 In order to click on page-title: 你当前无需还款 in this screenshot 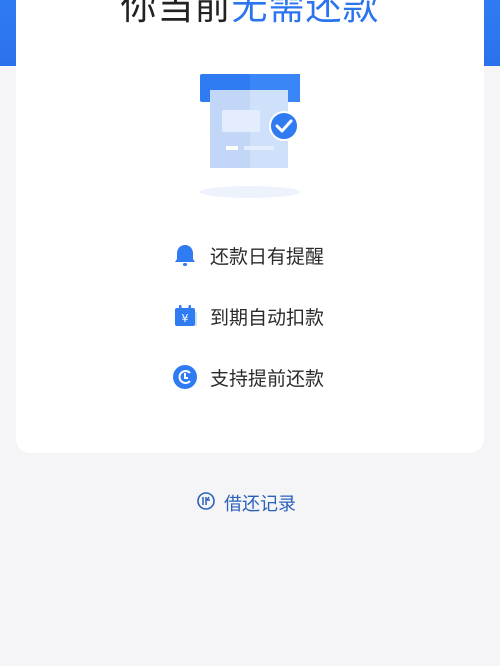, I will do `click(250, 13)`.